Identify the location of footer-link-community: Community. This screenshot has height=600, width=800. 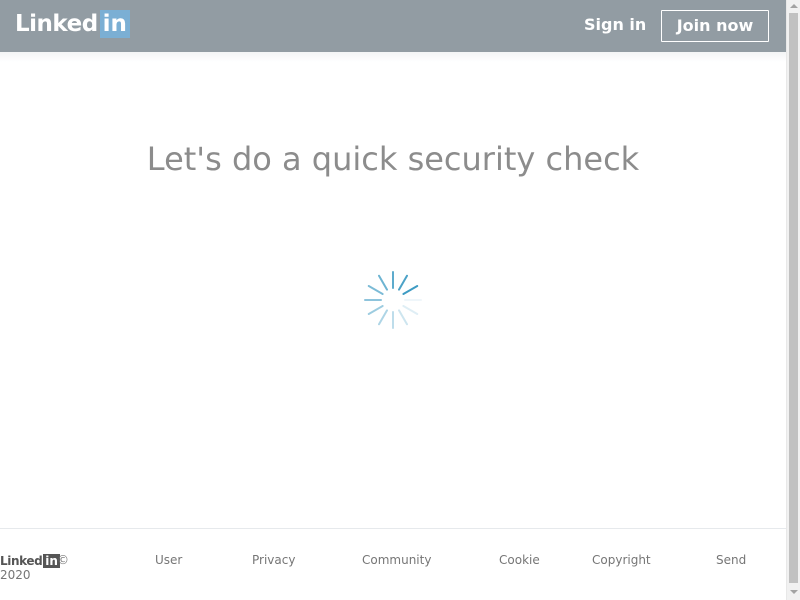
(396, 560).